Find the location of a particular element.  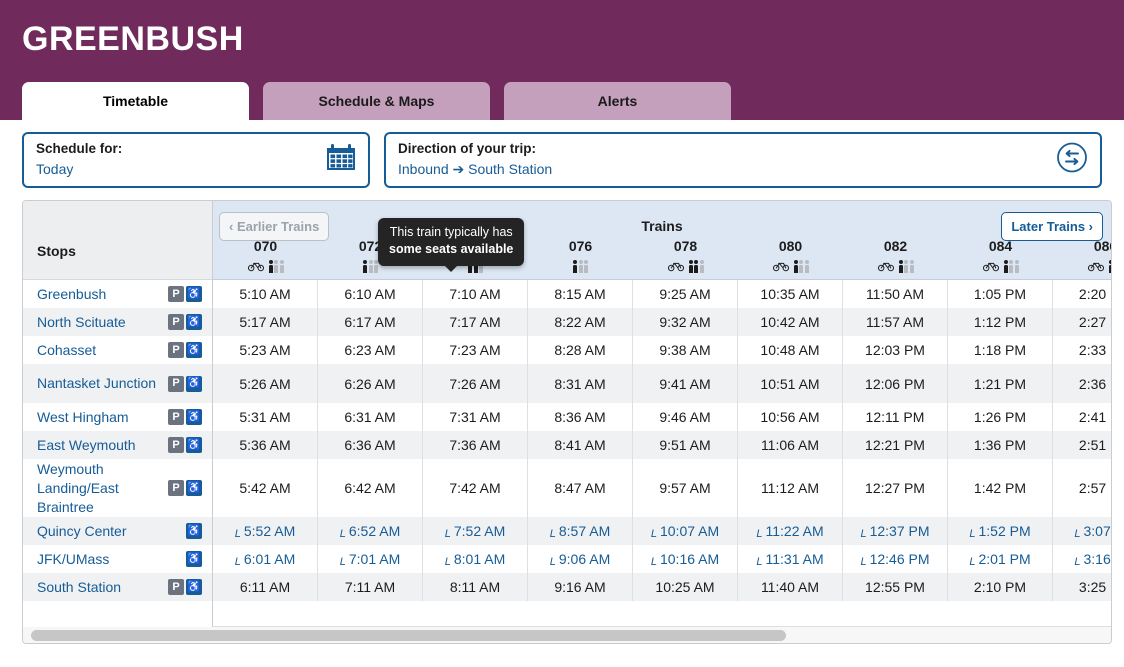

departure-time-cell: L 6:01 AM is located at coordinates (265, 559).